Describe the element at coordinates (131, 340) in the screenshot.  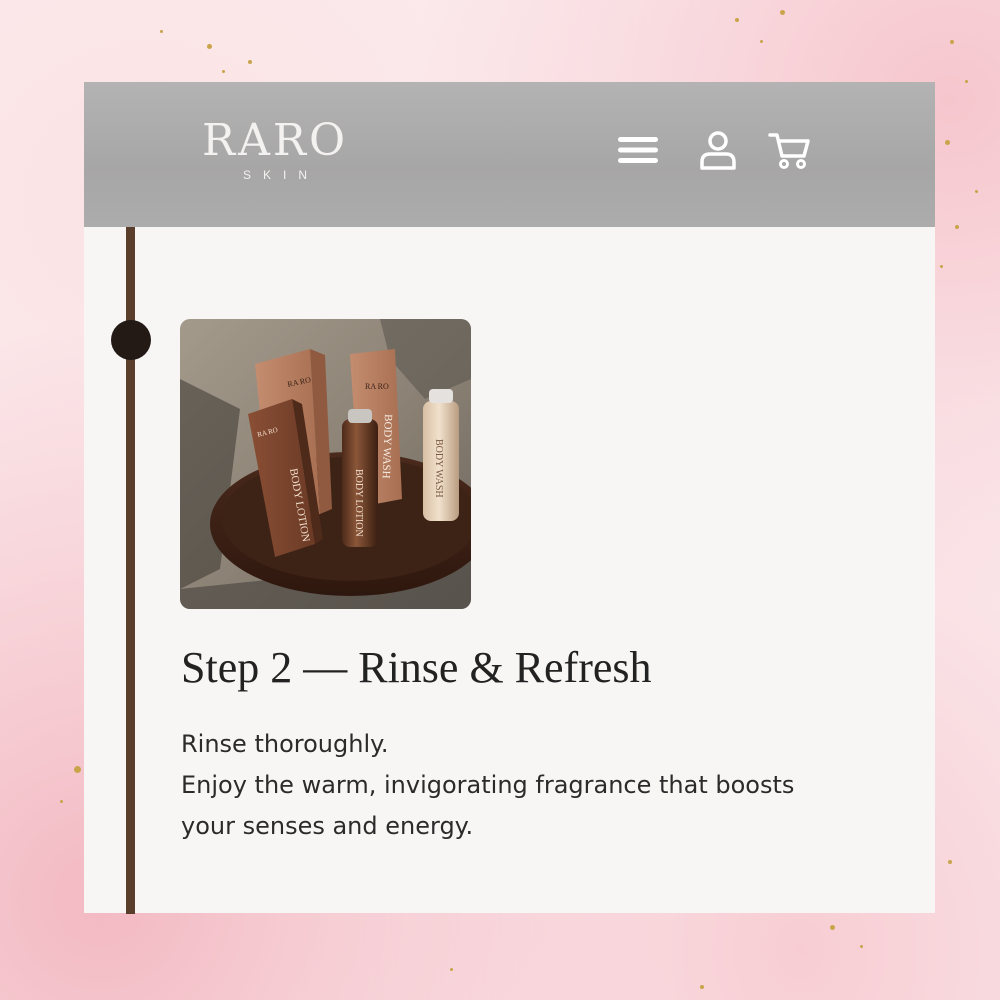
I see `timeline-step-marker` at that location.